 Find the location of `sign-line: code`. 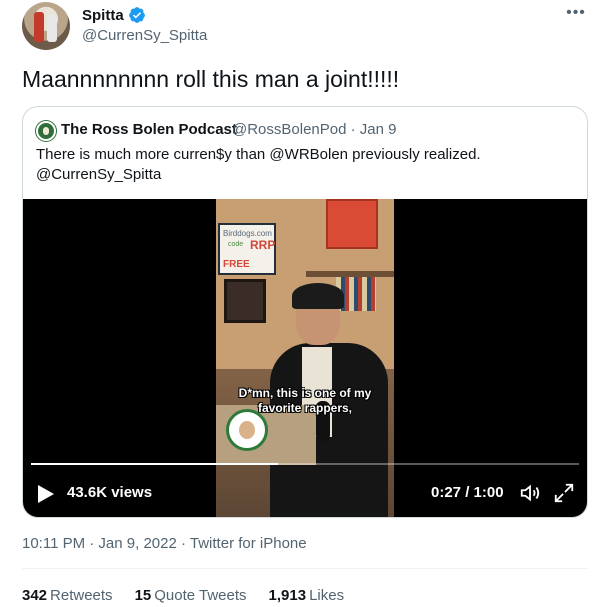

sign-line: code is located at coordinates (236, 244).